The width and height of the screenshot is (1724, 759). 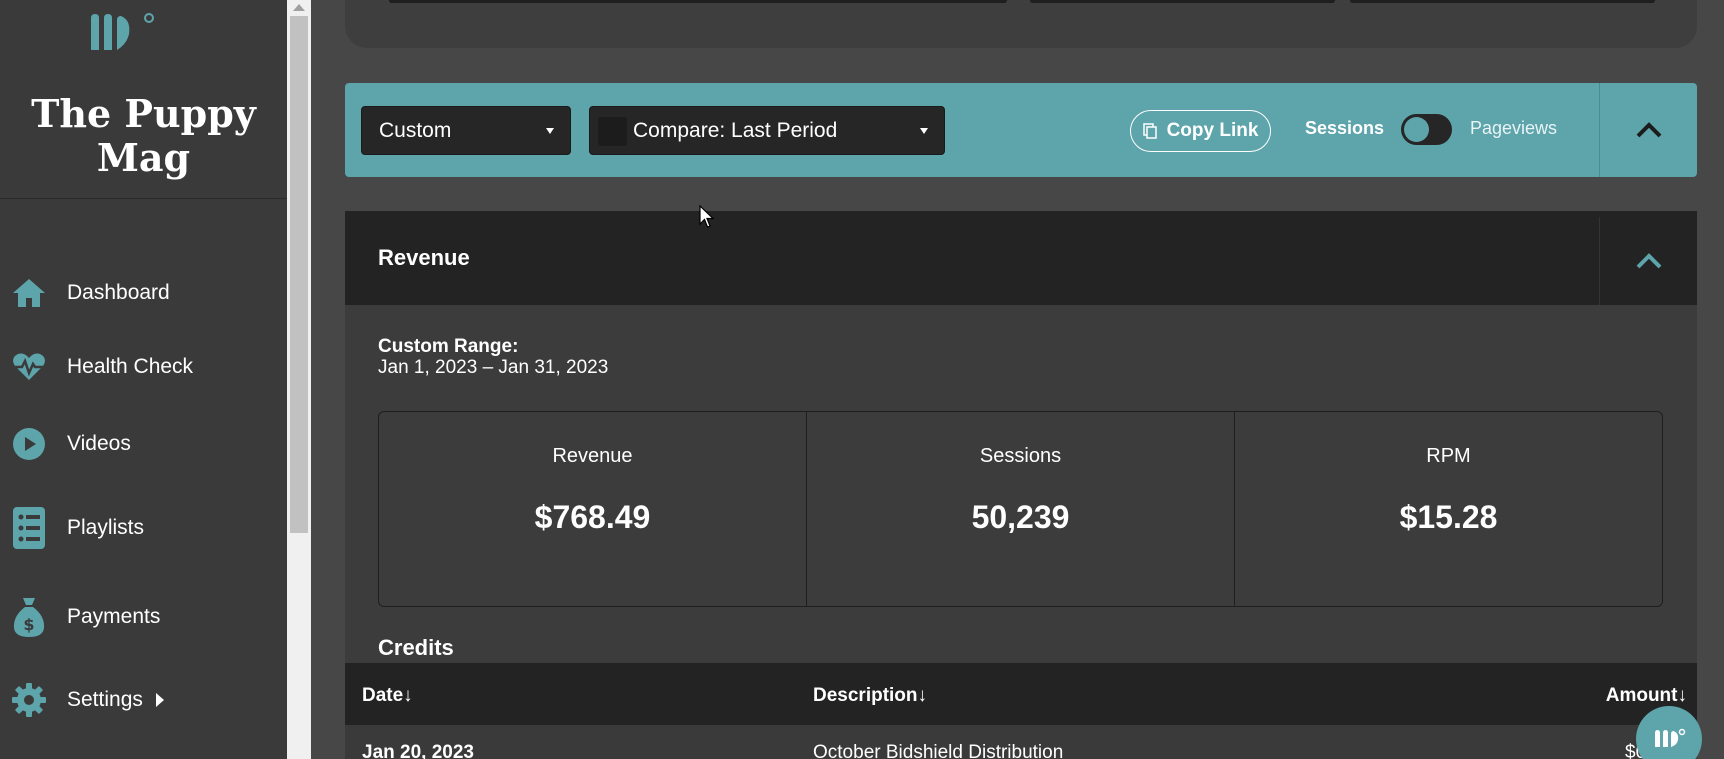 I want to click on cell-date: Jan 20, 2023, so click(x=418, y=750).